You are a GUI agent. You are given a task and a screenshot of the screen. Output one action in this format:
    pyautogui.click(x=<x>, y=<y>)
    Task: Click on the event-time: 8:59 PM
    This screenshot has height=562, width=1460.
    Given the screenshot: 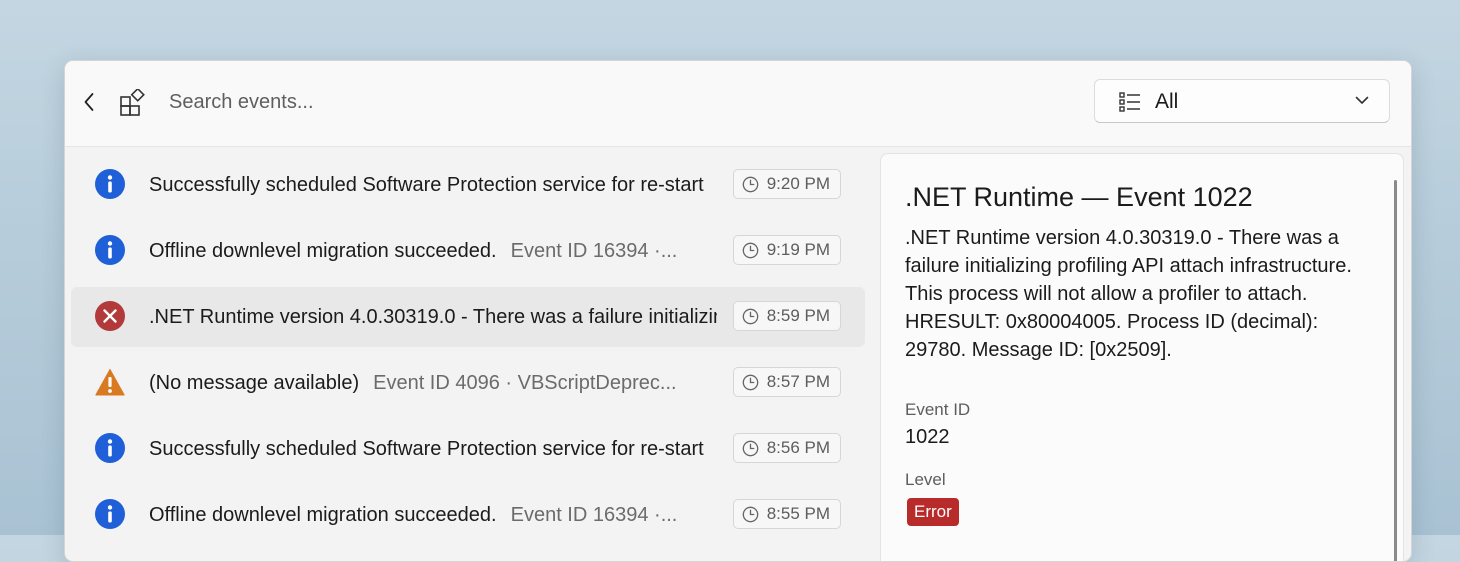 What is the action you would take?
    pyautogui.click(x=798, y=315)
    